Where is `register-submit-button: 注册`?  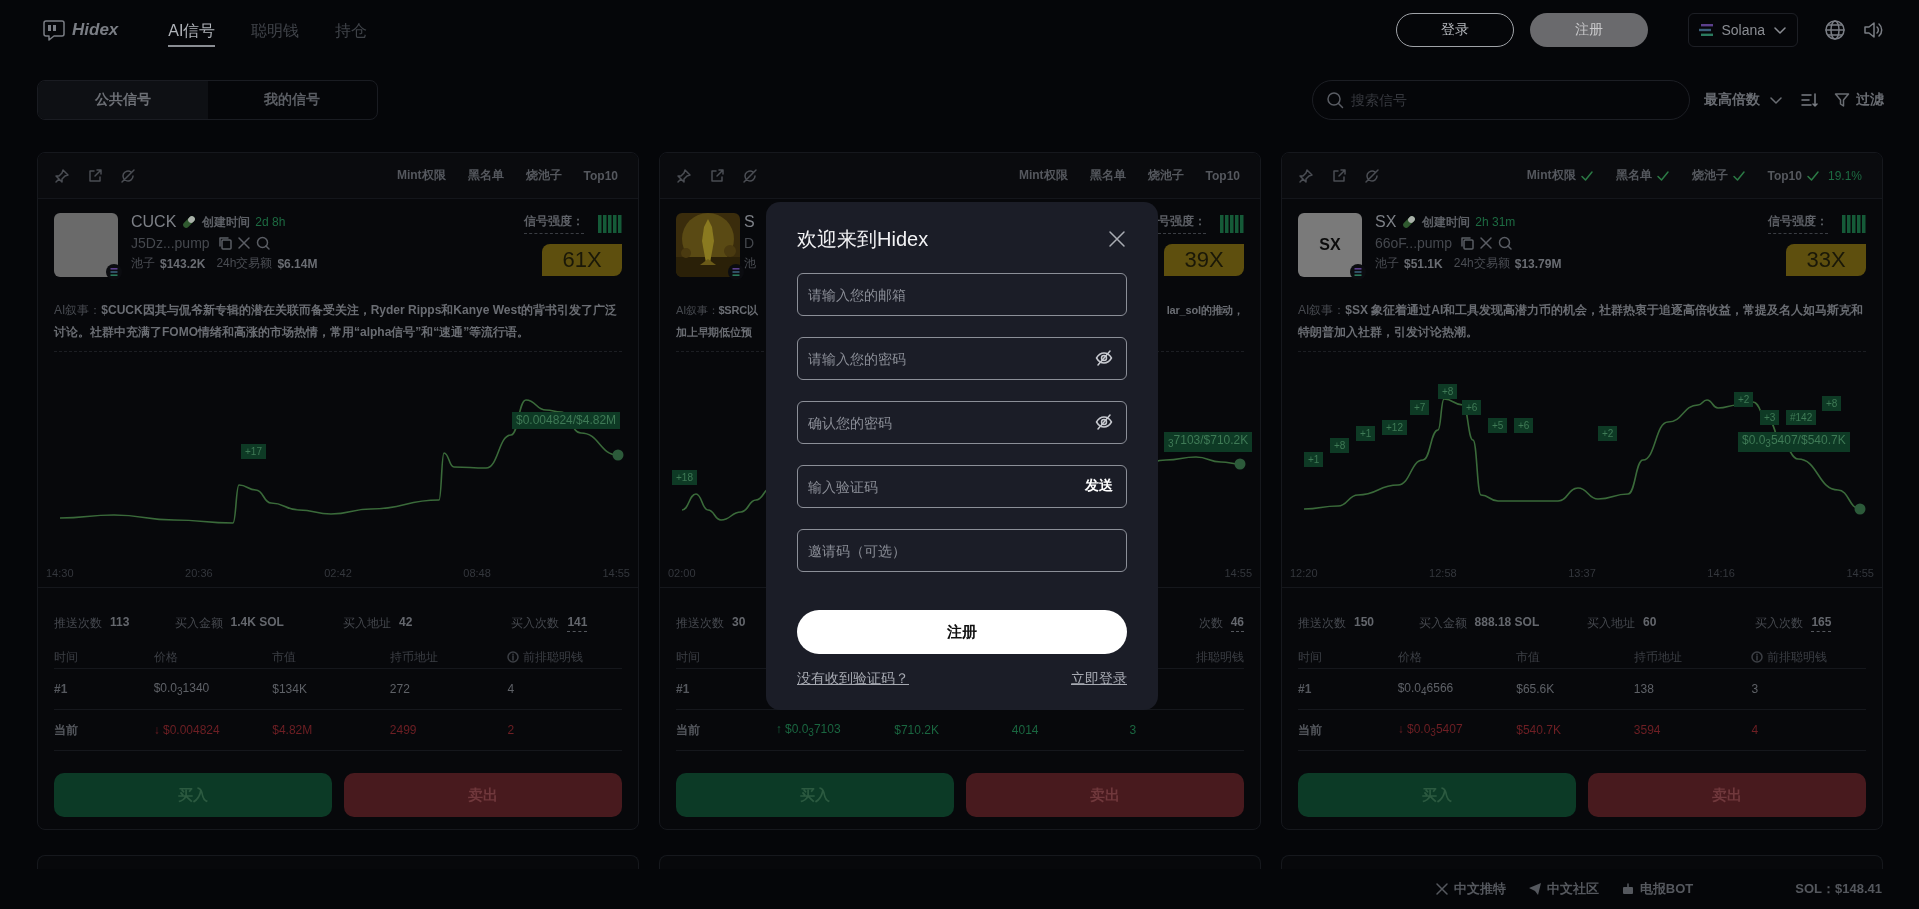
register-submit-button: 注册 is located at coordinates (962, 632).